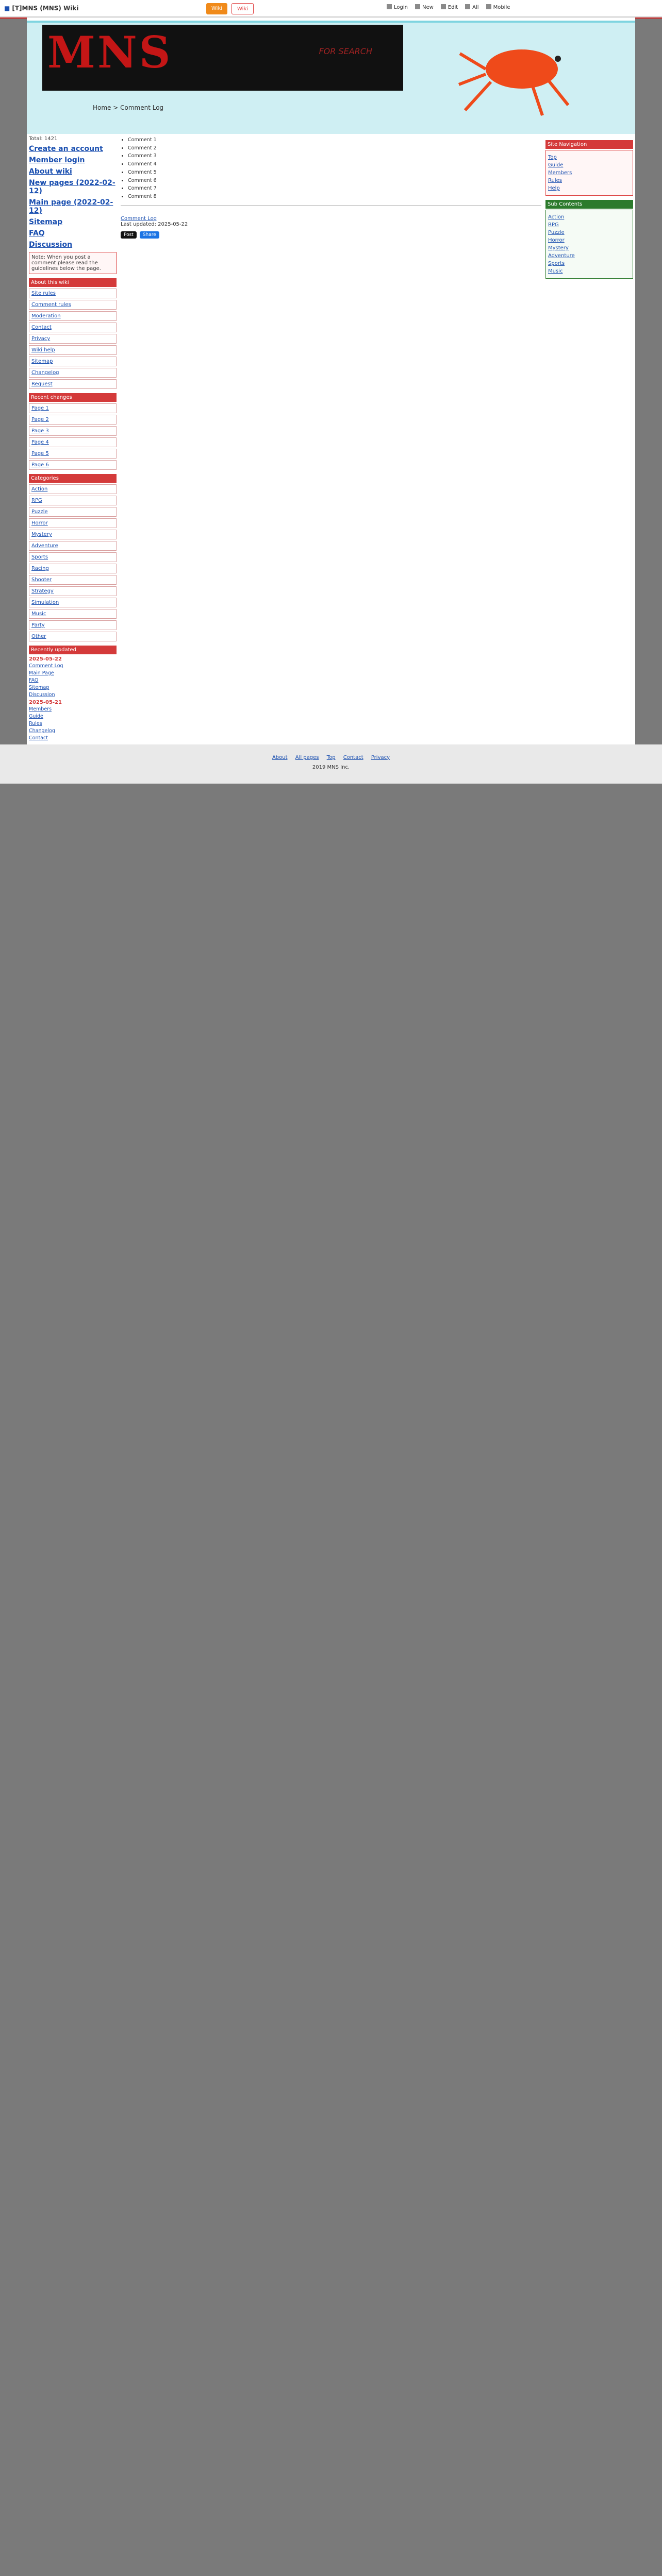 The image size is (662, 2576). What do you see at coordinates (73, 373) in the screenshot?
I see `list-a-item: Changelog` at bounding box center [73, 373].